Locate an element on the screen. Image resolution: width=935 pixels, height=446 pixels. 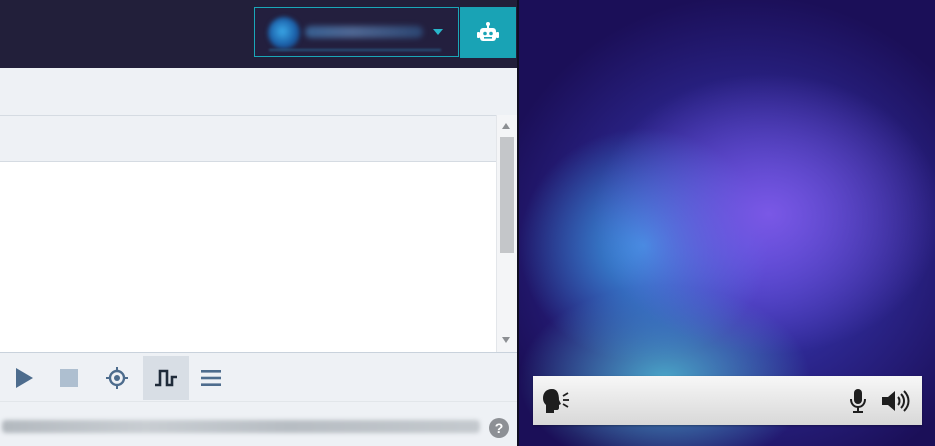
crosshair-icon is located at coordinates (117, 378).